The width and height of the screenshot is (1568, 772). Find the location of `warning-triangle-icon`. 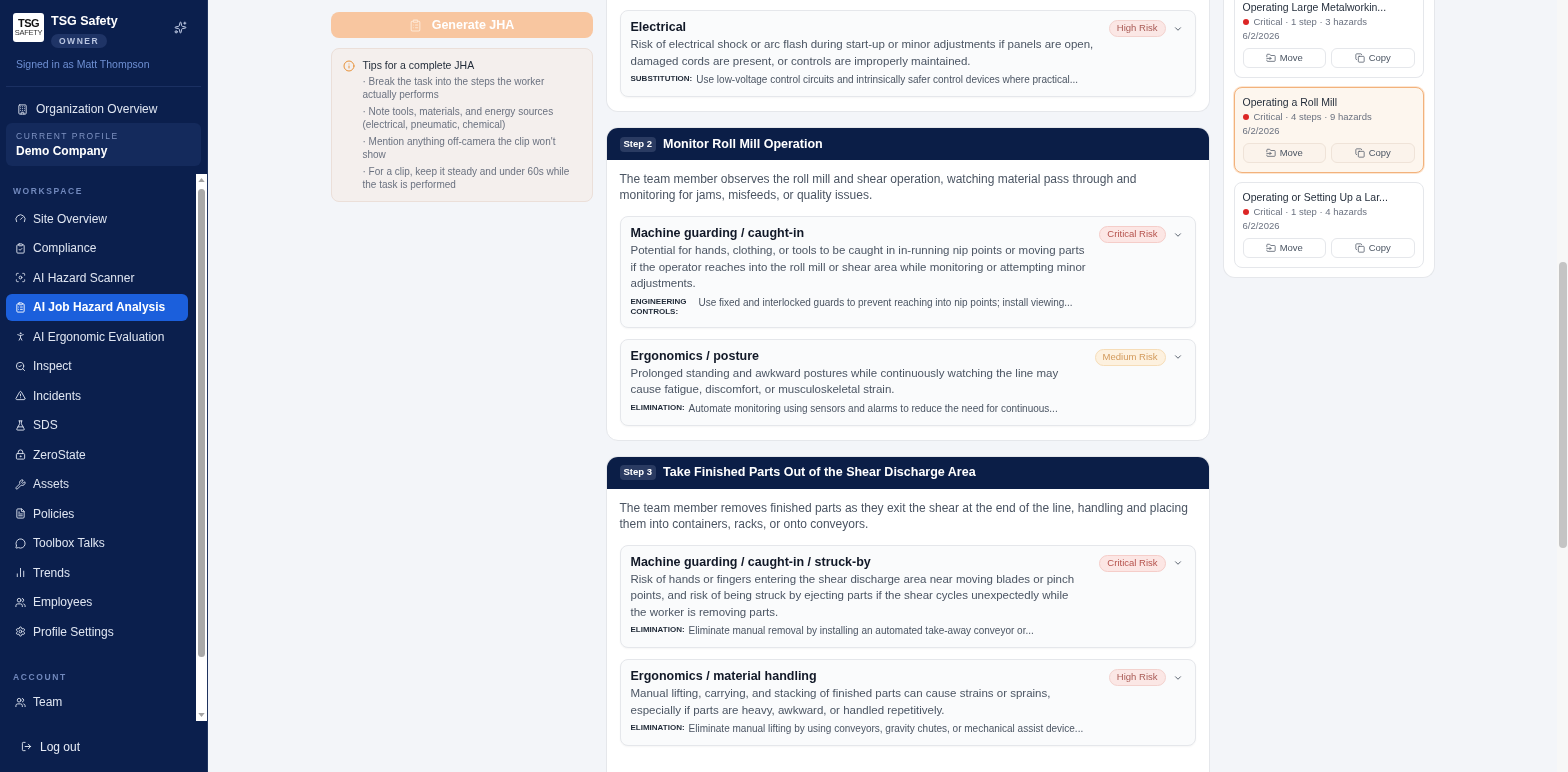

warning-triangle-icon is located at coordinates (20, 395).